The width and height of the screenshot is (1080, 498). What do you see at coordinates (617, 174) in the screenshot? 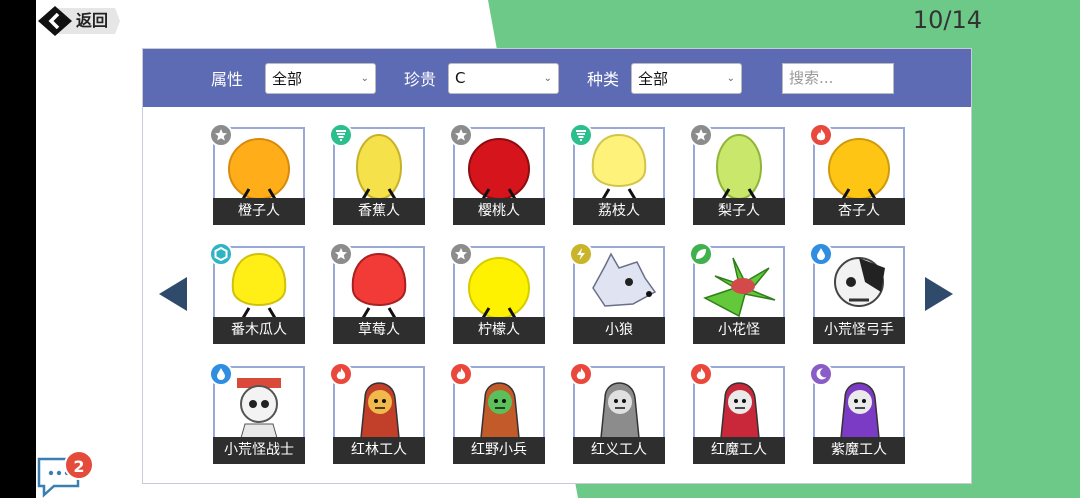
I see `character-card: 荔枝人` at bounding box center [617, 174].